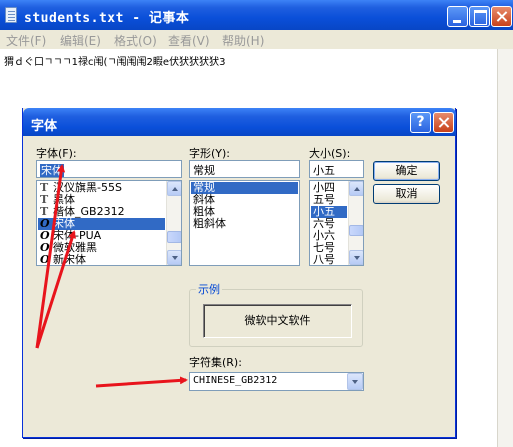 The width and height of the screenshot is (513, 447). What do you see at coordinates (141, 382) in the screenshot?
I see `arrow-to-charset` at bounding box center [141, 382].